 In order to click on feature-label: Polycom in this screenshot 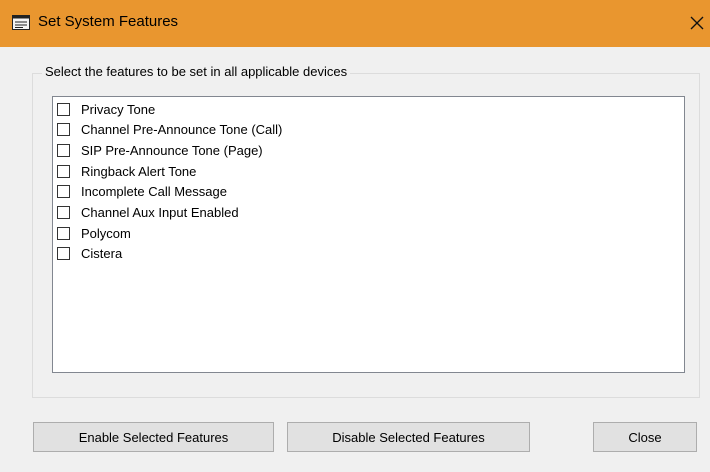, I will do `click(106, 233)`.